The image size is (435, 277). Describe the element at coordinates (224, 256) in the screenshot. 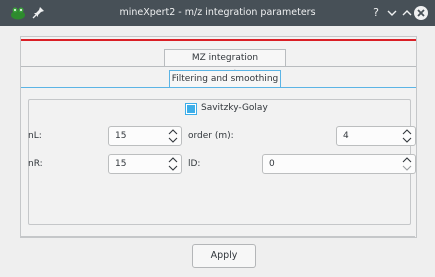

I see `apply-button: Apply` at that location.